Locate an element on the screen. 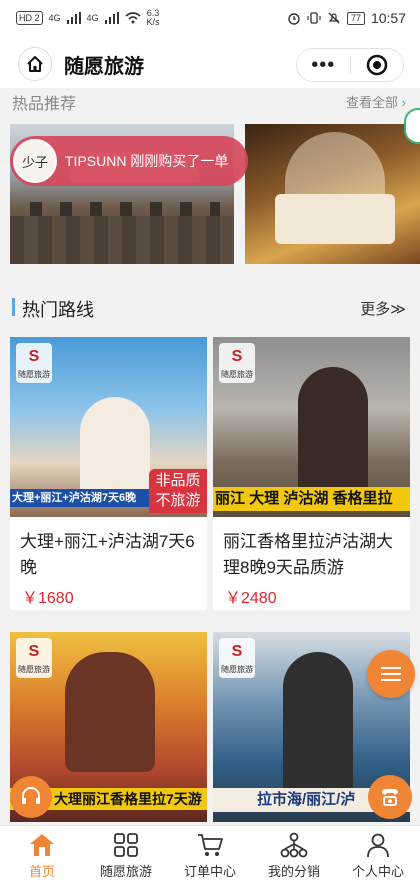 This screenshot has height=887, width=420. toast-message: TIPSUNN 刚刚购买了一单 is located at coordinates (147, 161).